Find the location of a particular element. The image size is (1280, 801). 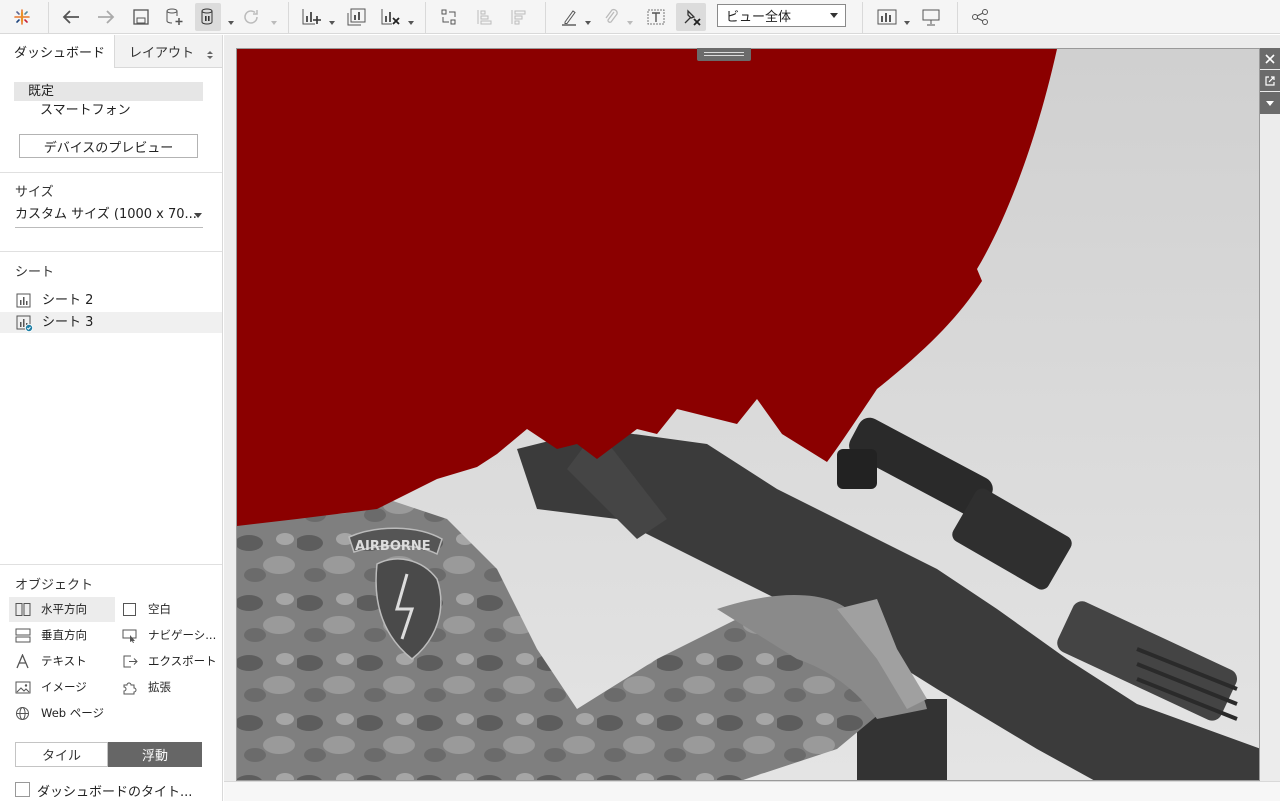

undo-icon is located at coordinates (71, 17).